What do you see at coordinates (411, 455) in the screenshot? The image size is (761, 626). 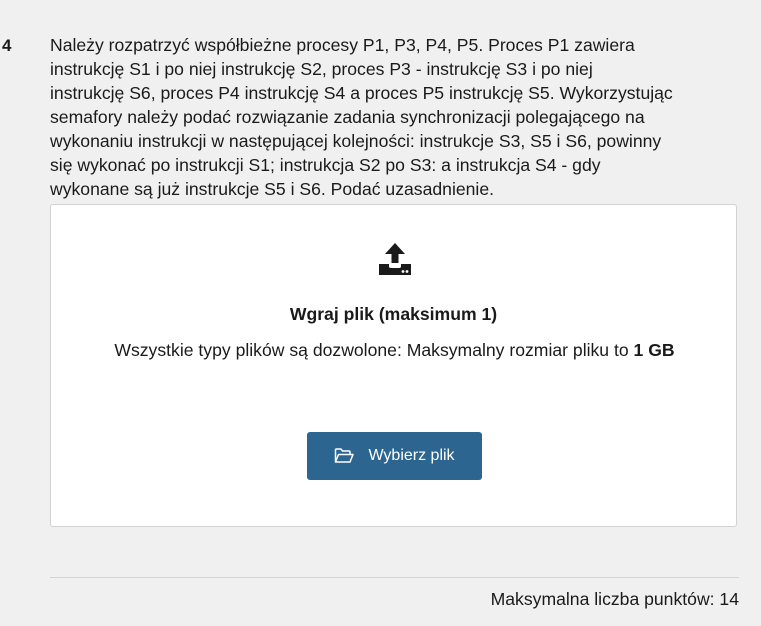 I see `choose-file-label: Wybierz plik` at bounding box center [411, 455].